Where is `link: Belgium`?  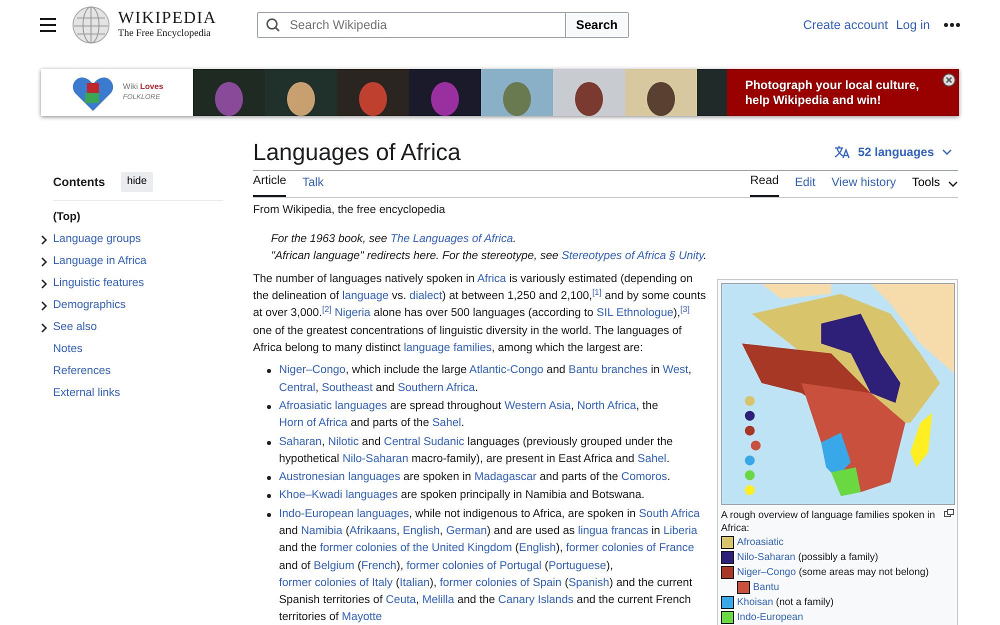 link: Belgium is located at coordinates (334, 566).